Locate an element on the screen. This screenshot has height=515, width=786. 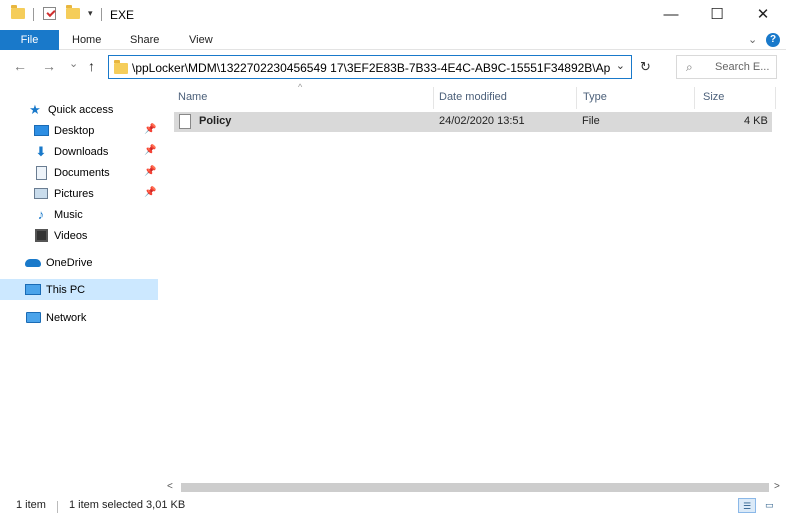
nav-item-label: OneDrive is located at coordinates (69, 262).